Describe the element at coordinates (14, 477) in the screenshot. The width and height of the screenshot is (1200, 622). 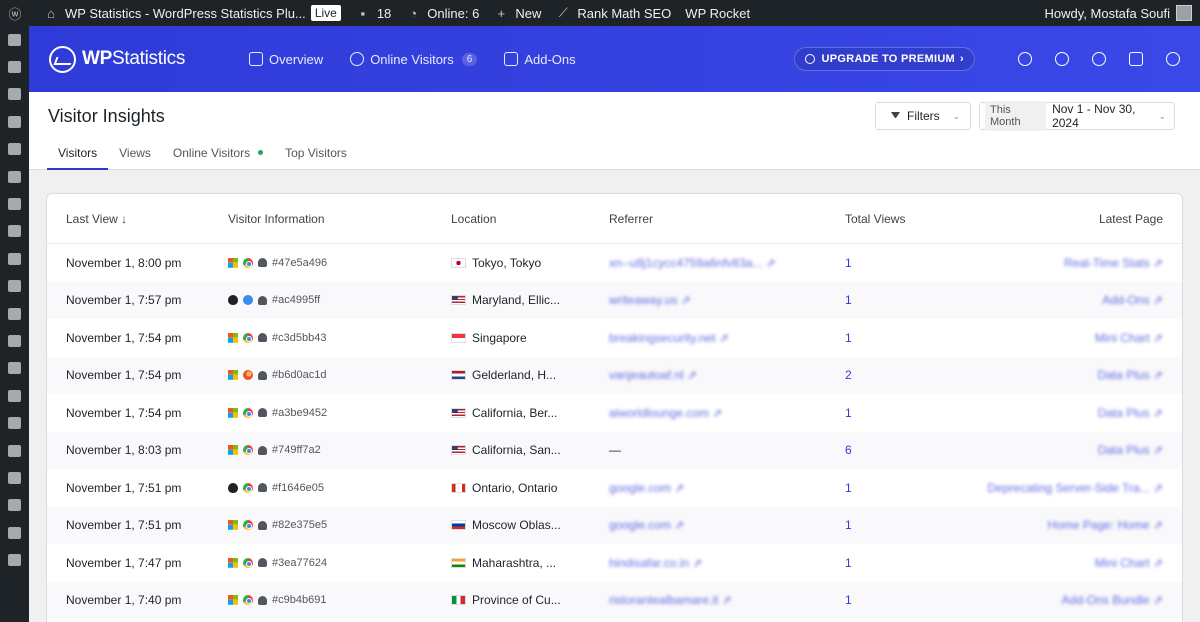
I see `menu-tools-icon` at that location.